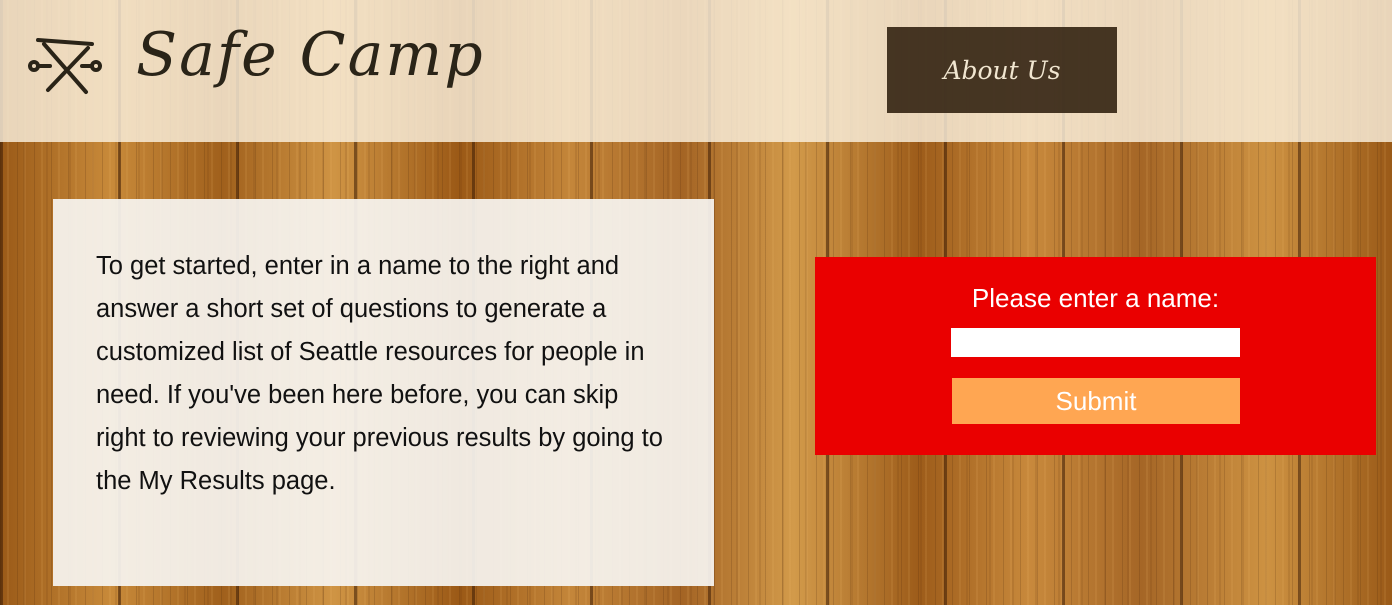 This screenshot has height=605, width=1392. What do you see at coordinates (1002, 70) in the screenshot?
I see `about-us-button: About Us` at bounding box center [1002, 70].